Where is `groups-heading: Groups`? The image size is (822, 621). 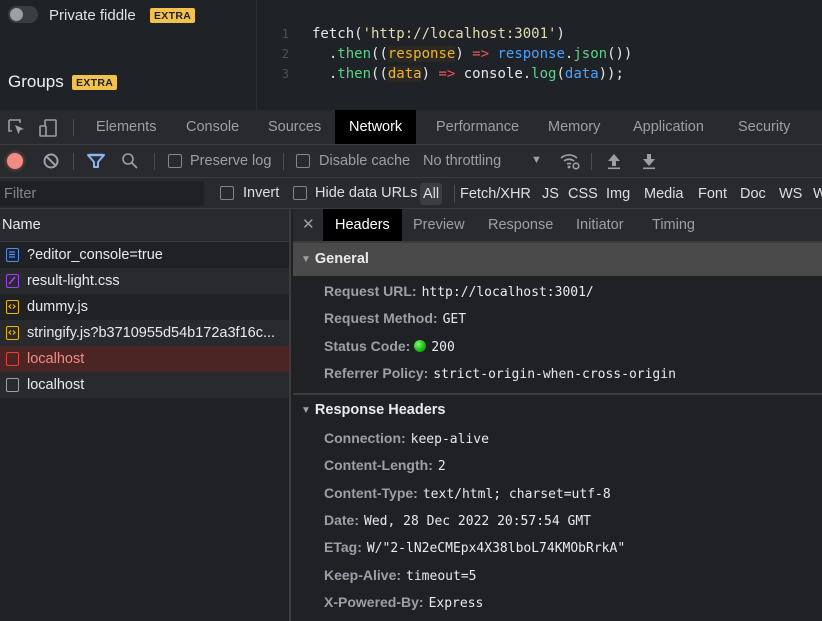
groups-heading: Groups is located at coordinates (36, 81).